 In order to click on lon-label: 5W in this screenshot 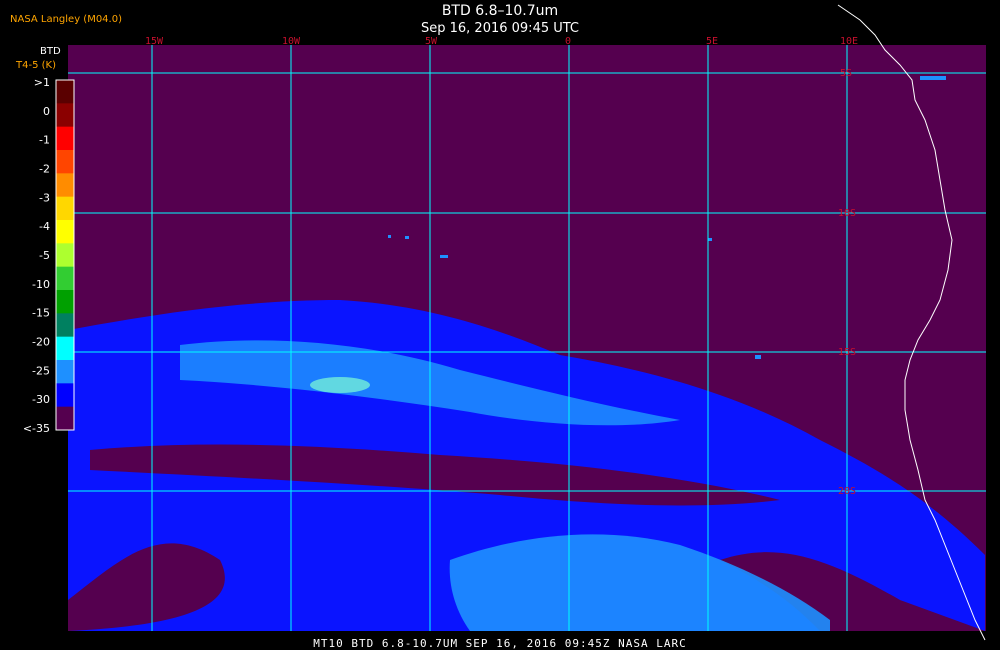, I will do `click(431, 41)`.